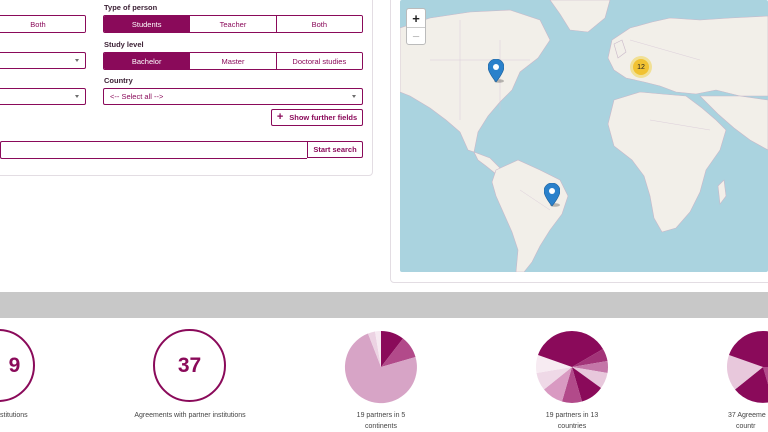 Image resolution: width=768 pixels, height=432 pixels. Describe the element at coordinates (380, 367) in the screenshot. I see `pie-continents` at that location.